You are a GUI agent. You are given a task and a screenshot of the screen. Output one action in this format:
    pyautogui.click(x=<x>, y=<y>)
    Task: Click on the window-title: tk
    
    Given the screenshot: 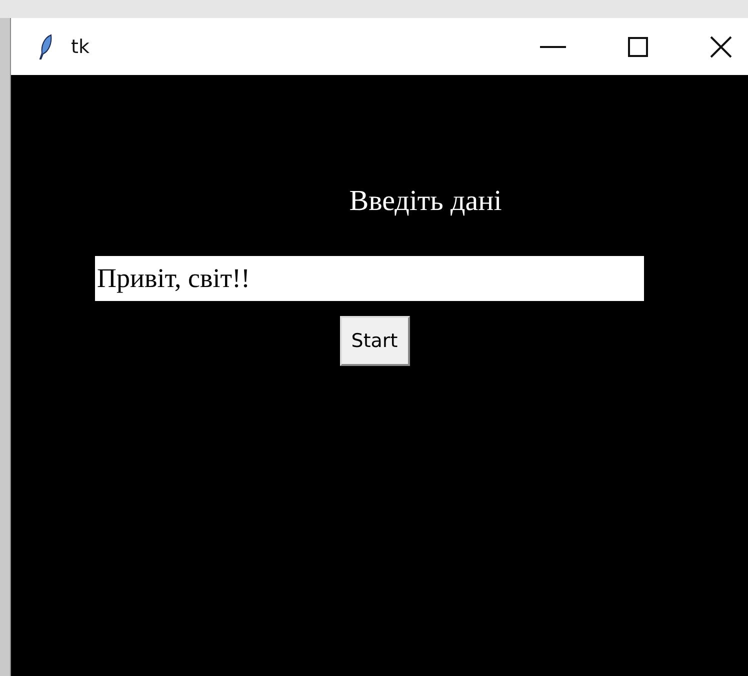 What is the action you would take?
    pyautogui.click(x=80, y=47)
    